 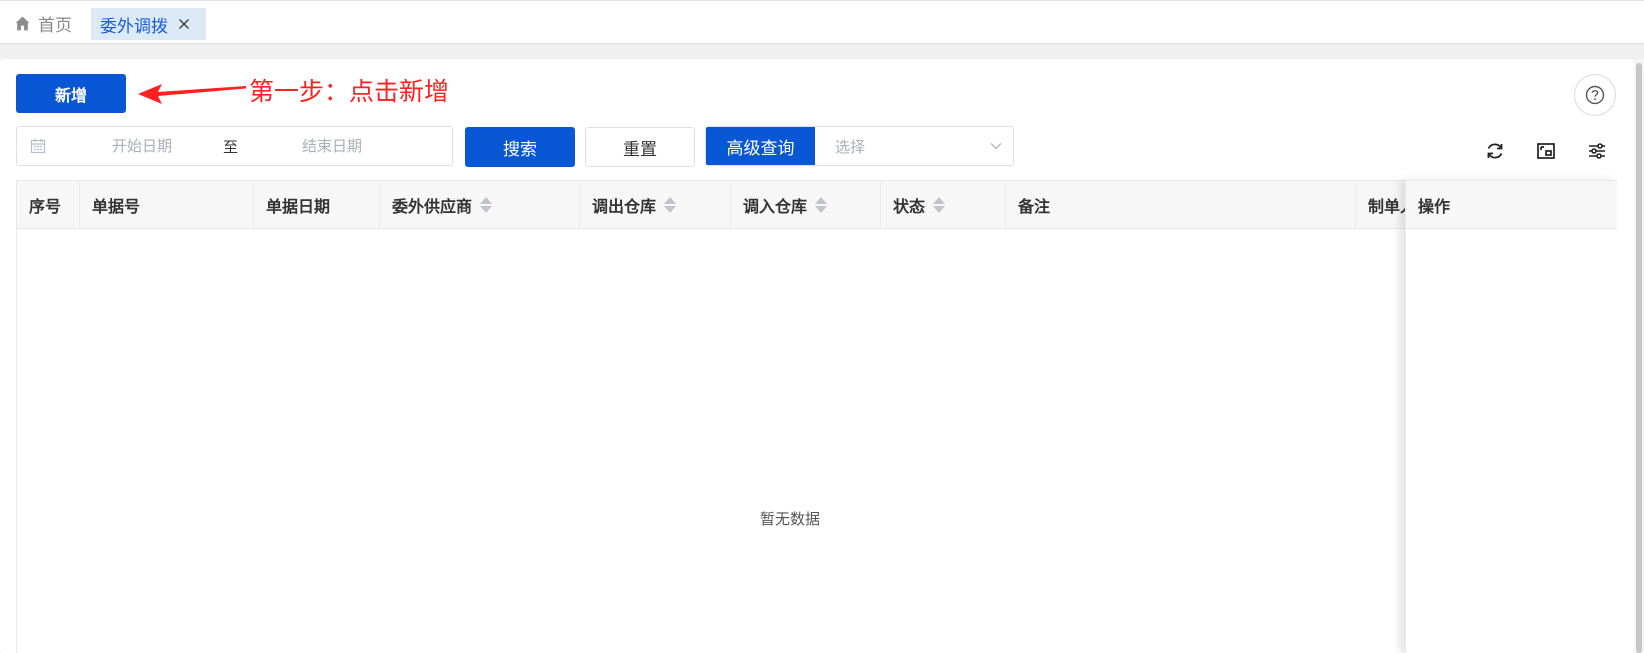 I want to click on annotation-arrow, so click(x=192, y=94).